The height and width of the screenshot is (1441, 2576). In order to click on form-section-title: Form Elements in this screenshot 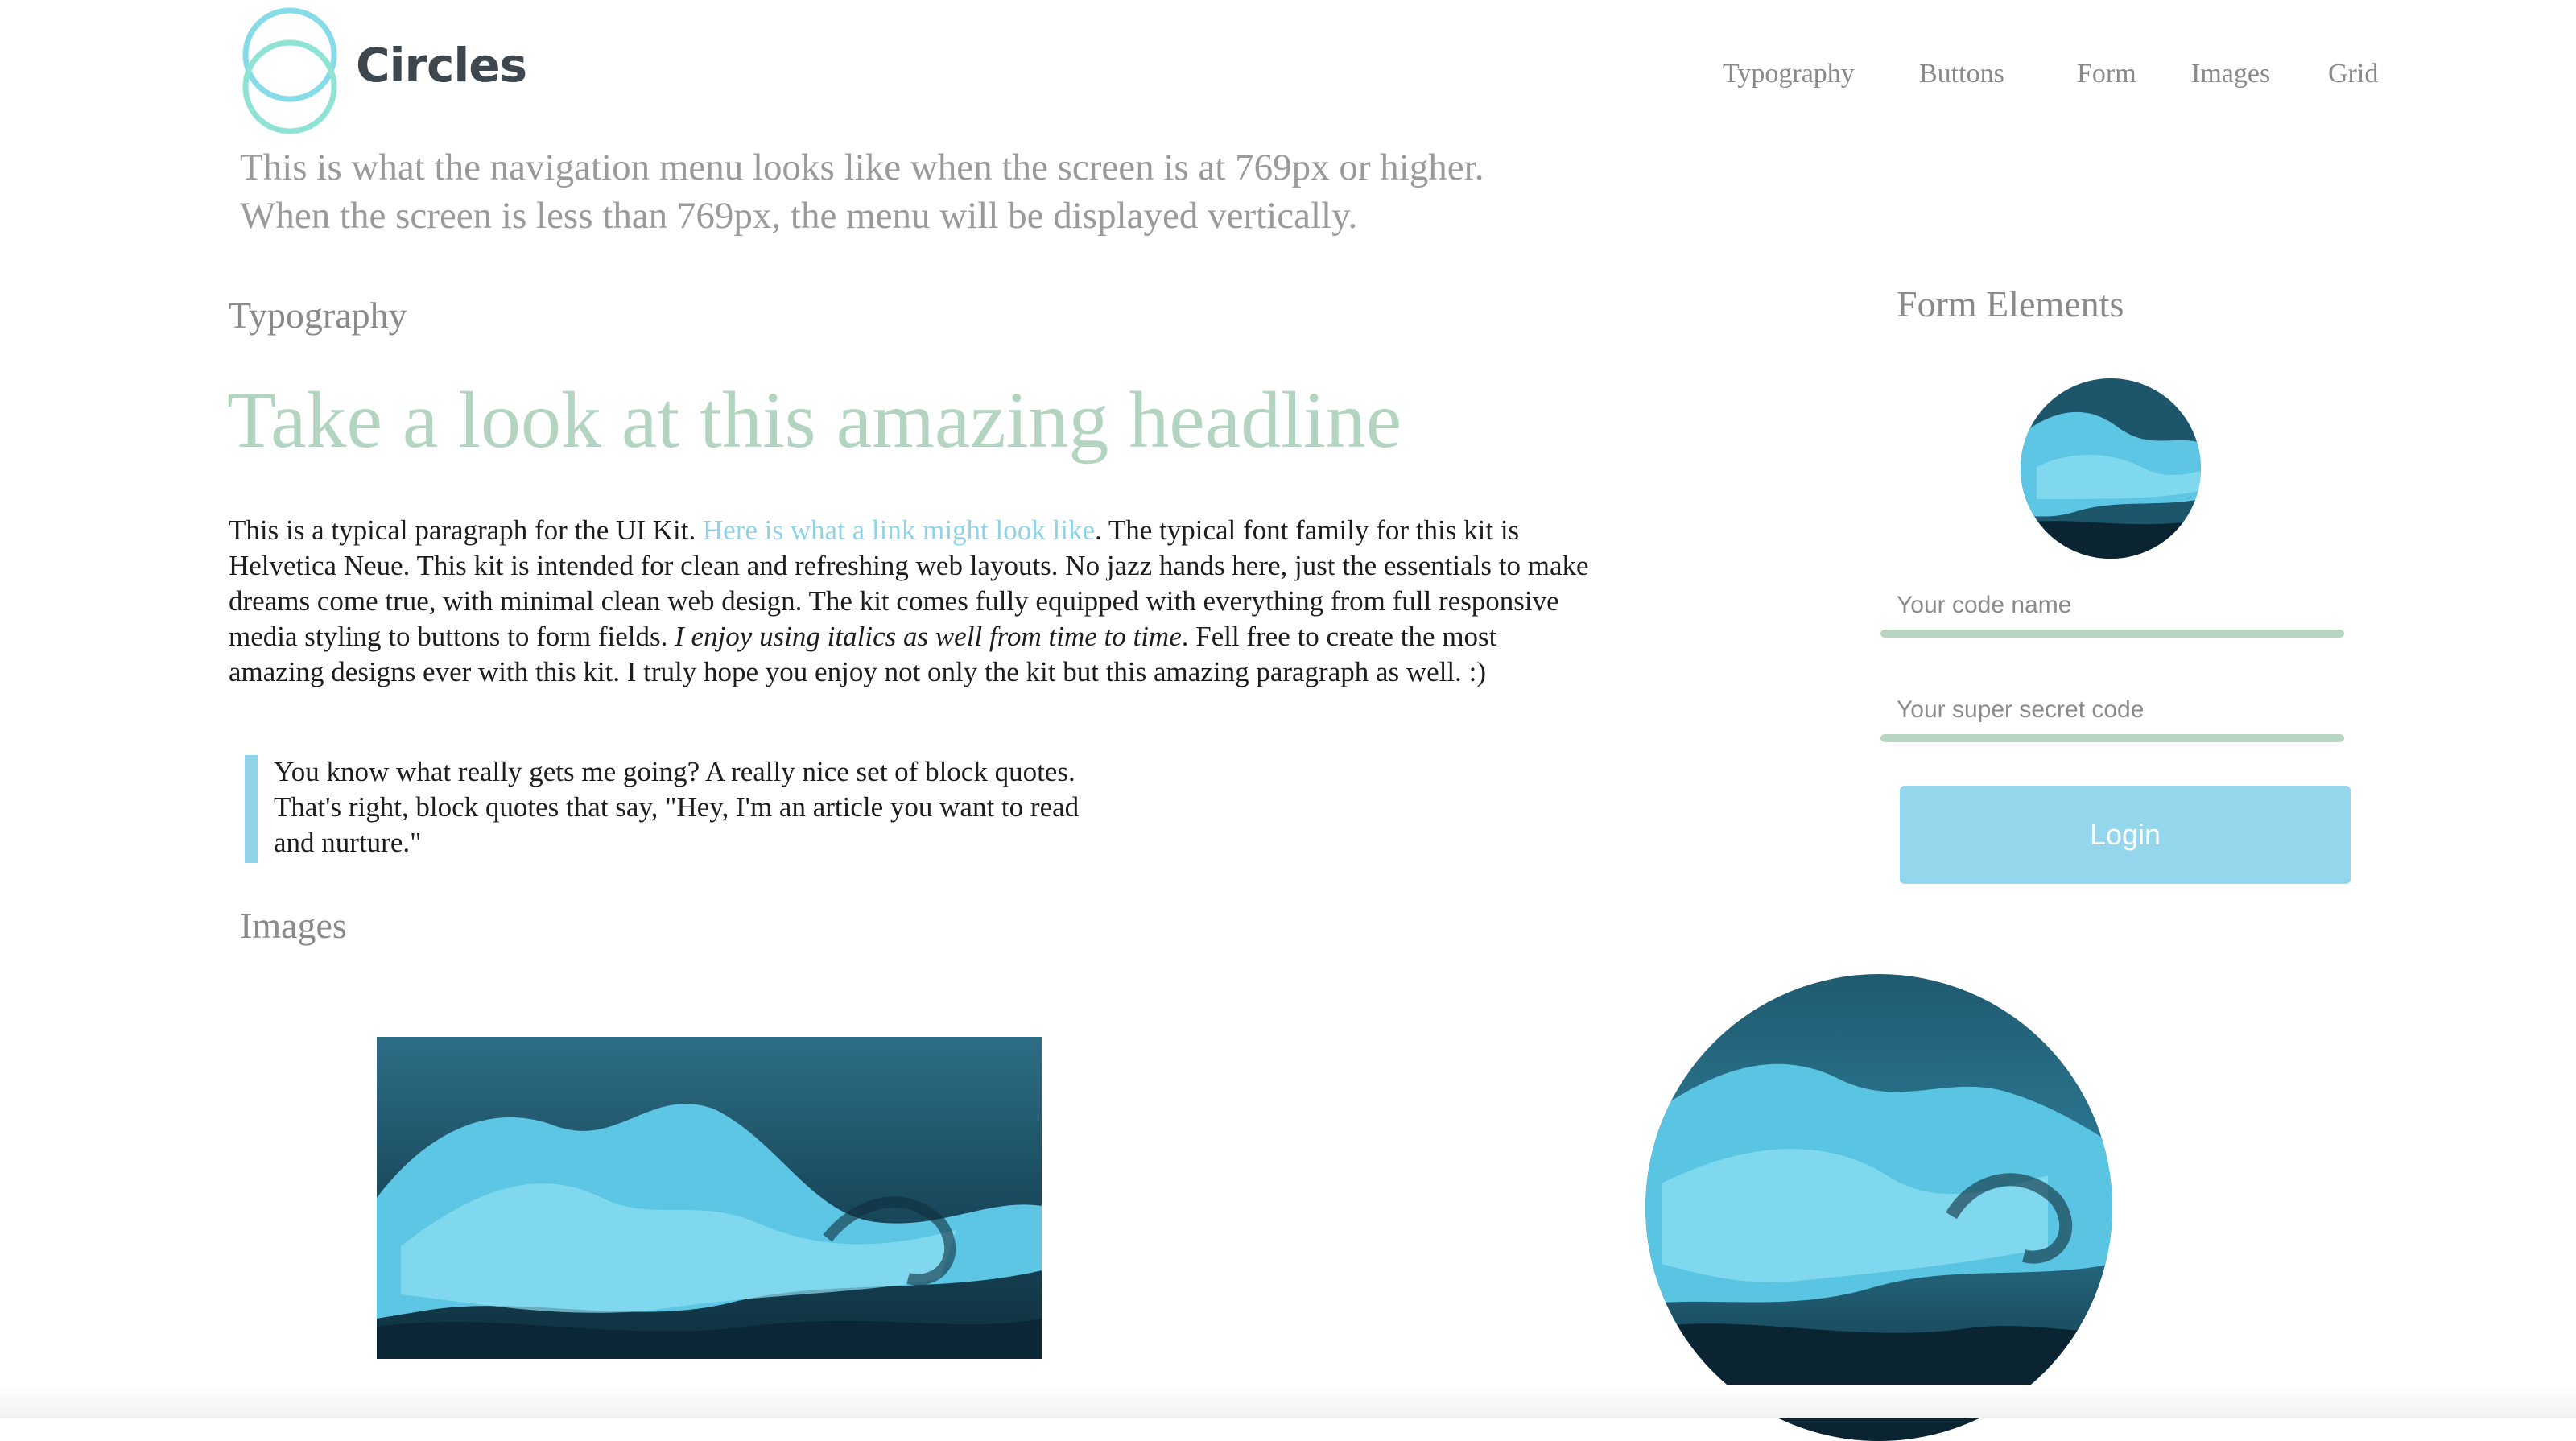, I will do `click(2011, 303)`.